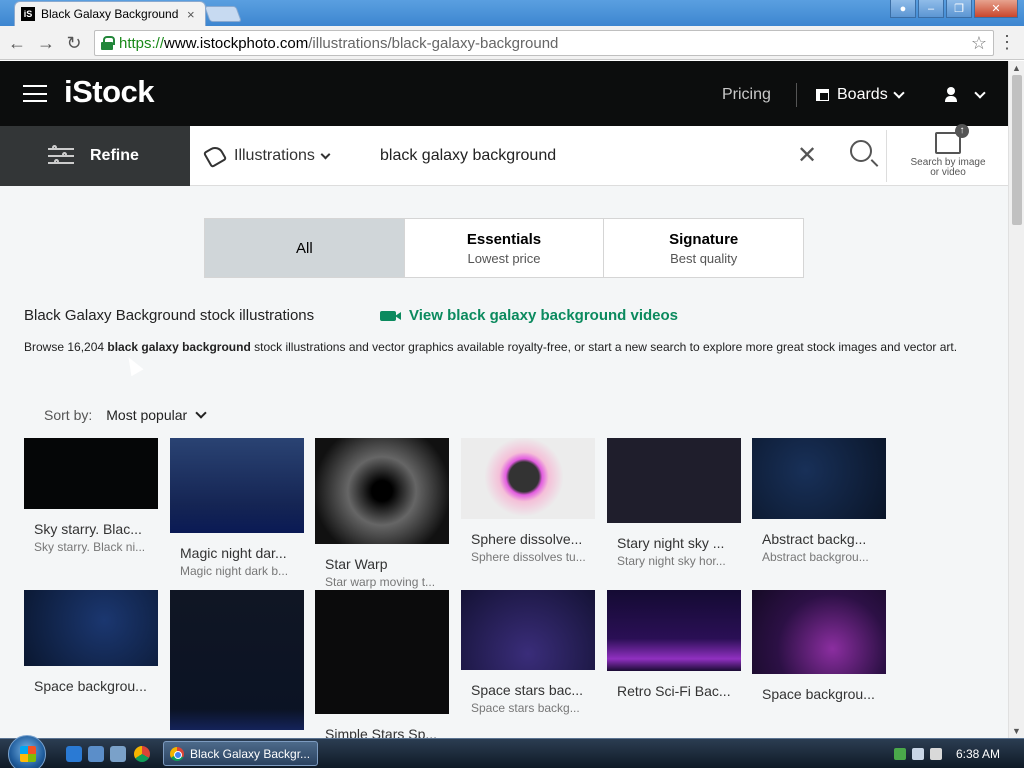 The width and height of the screenshot is (1024, 768). I want to click on url-path: /illustrations/black-galaxy-background, so click(433, 43).